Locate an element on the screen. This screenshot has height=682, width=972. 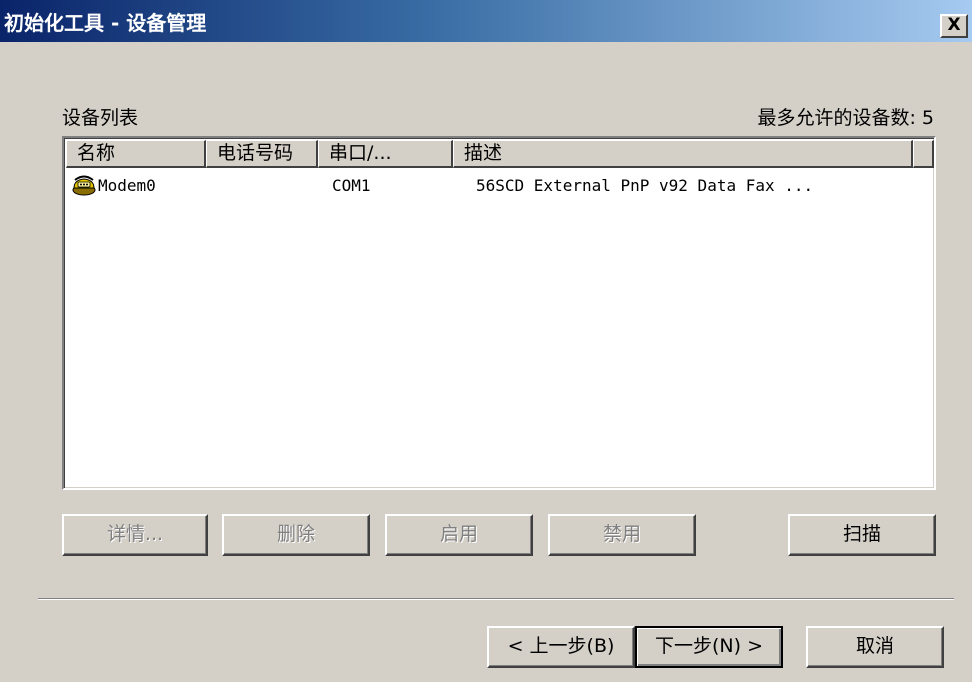
separator is located at coordinates (496, 599).